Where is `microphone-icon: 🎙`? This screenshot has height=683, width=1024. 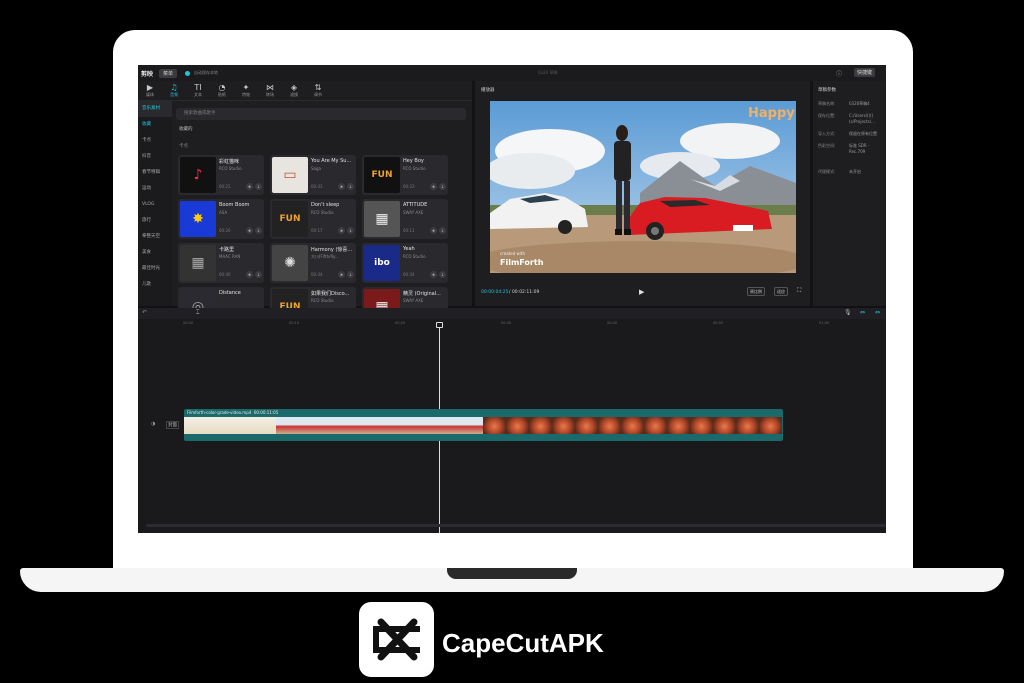 microphone-icon: 🎙 is located at coordinates (848, 312).